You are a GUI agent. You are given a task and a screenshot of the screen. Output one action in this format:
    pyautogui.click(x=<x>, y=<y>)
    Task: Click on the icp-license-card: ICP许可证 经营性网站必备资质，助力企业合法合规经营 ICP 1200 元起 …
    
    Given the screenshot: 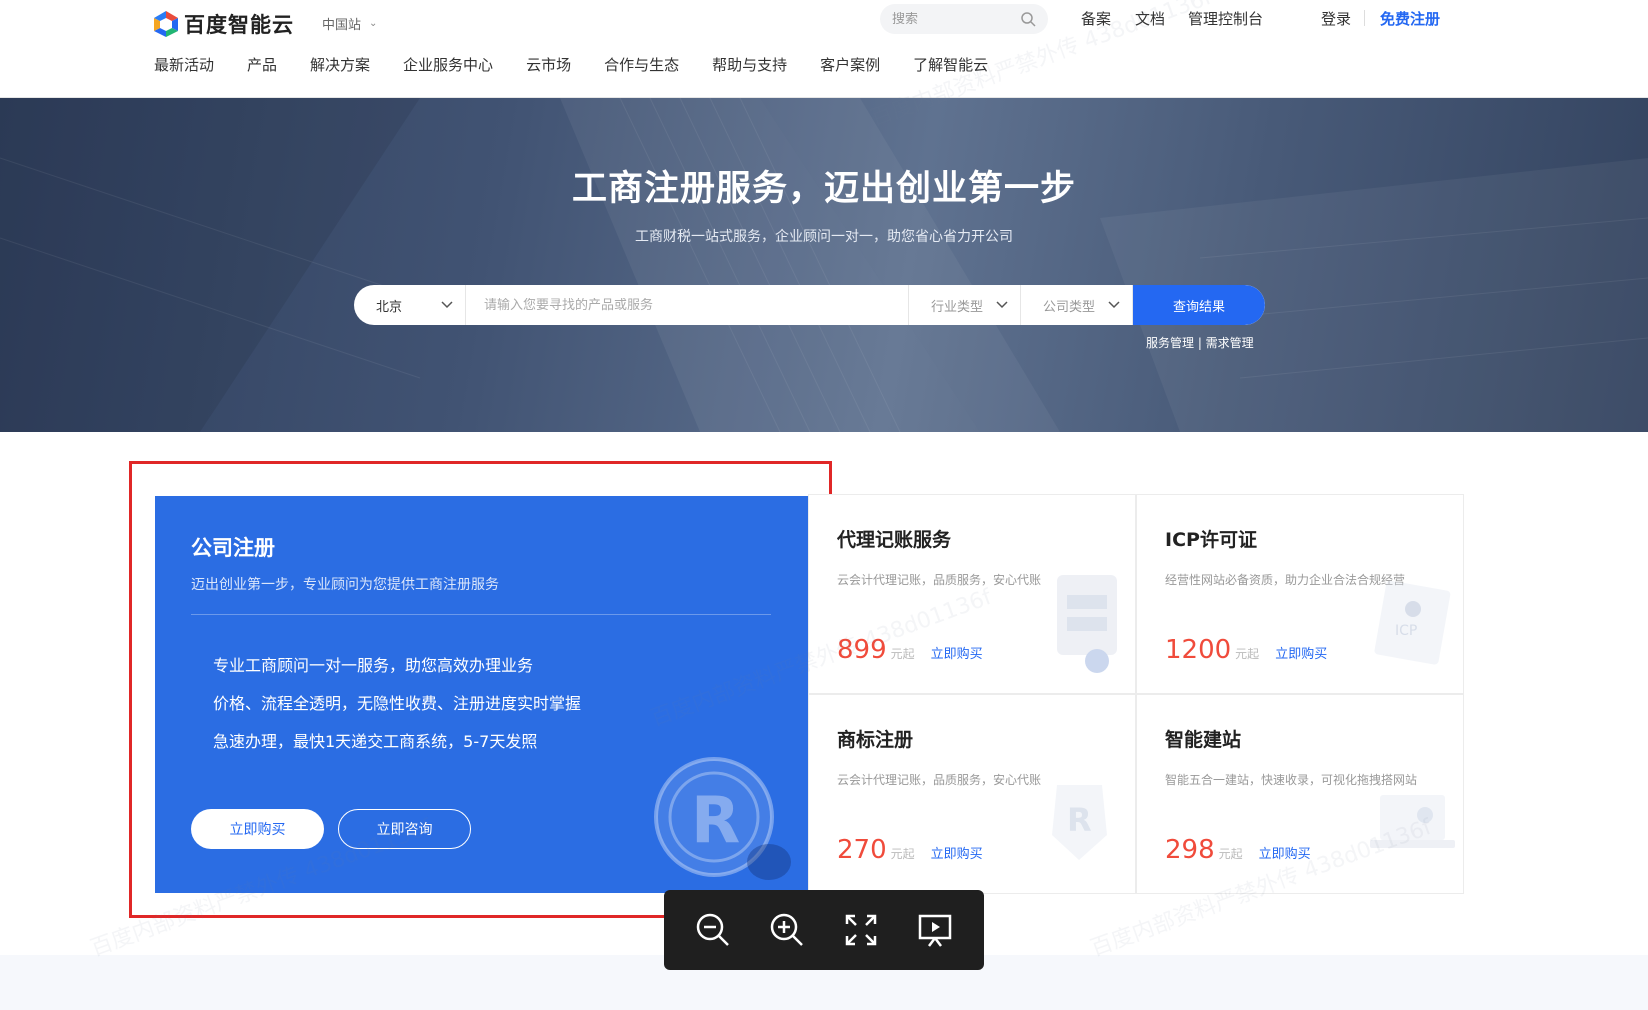 What is the action you would take?
    pyautogui.click(x=1300, y=594)
    